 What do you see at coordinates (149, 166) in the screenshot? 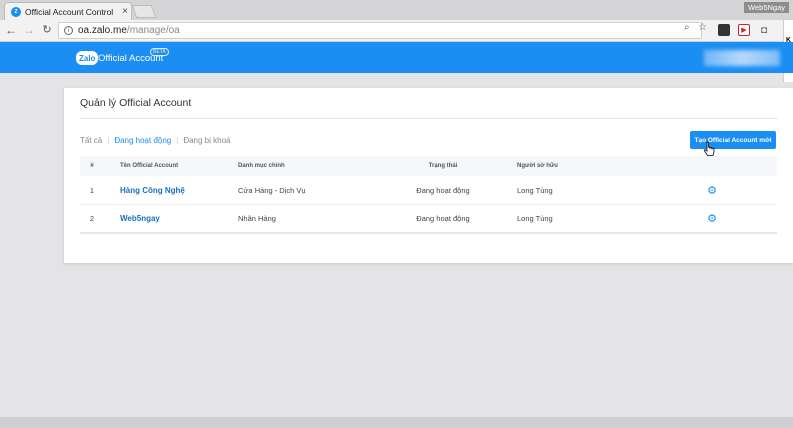
I see `col-name: Tên Official Account` at bounding box center [149, 166].